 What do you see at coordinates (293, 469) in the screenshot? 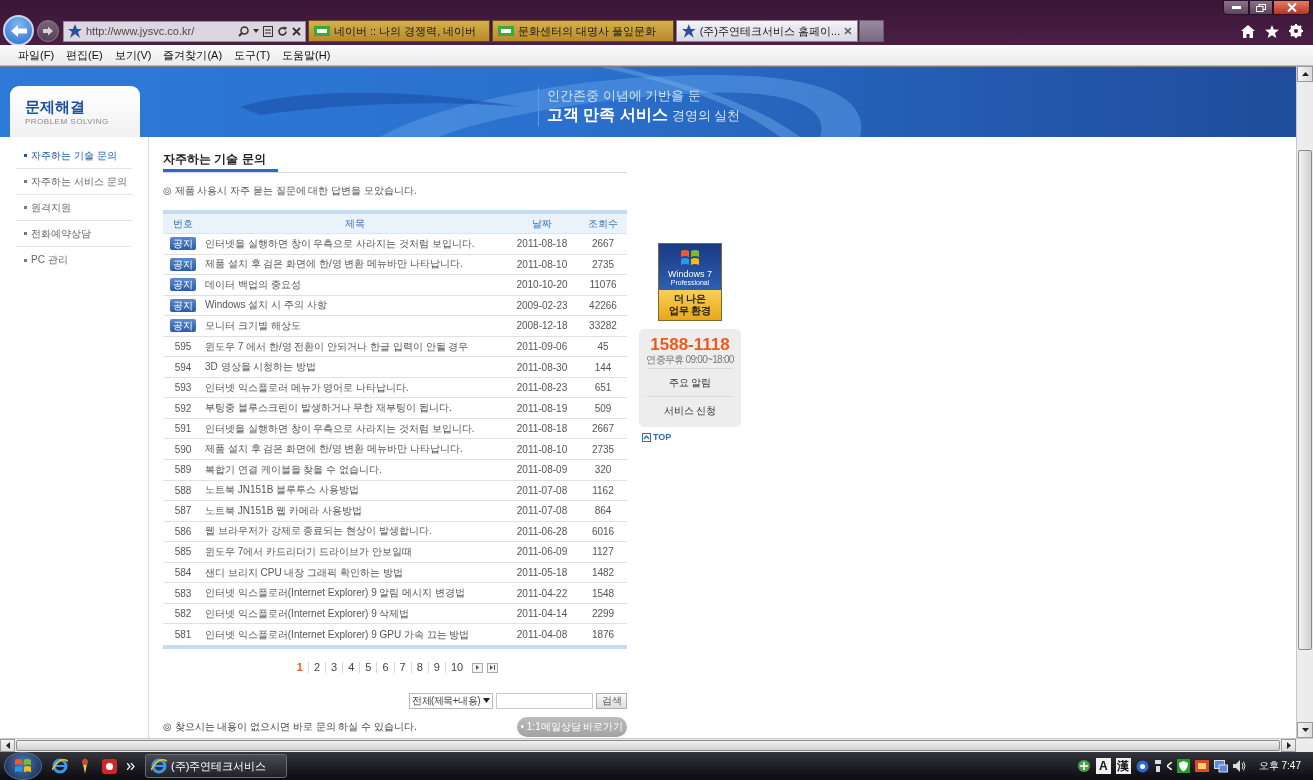
I see `post-title-link: 복합기 연결 케이블을 찾을 수 없습니다.` at bounding box center [293, 469].